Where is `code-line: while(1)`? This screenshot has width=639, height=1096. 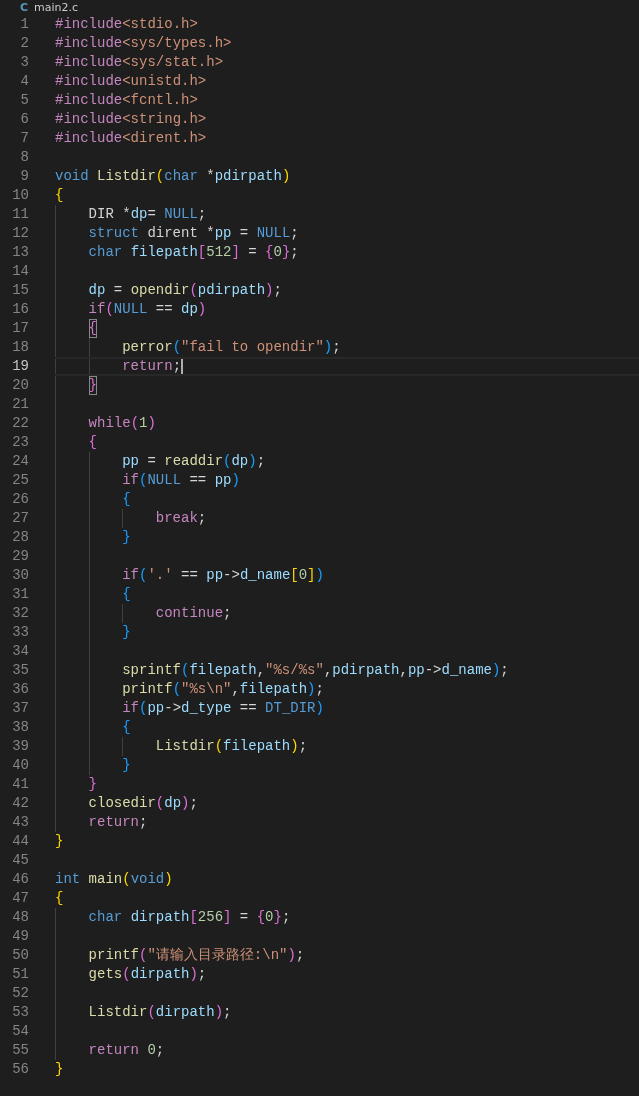
code-line: while(1) is located at coordinates (121, 423).